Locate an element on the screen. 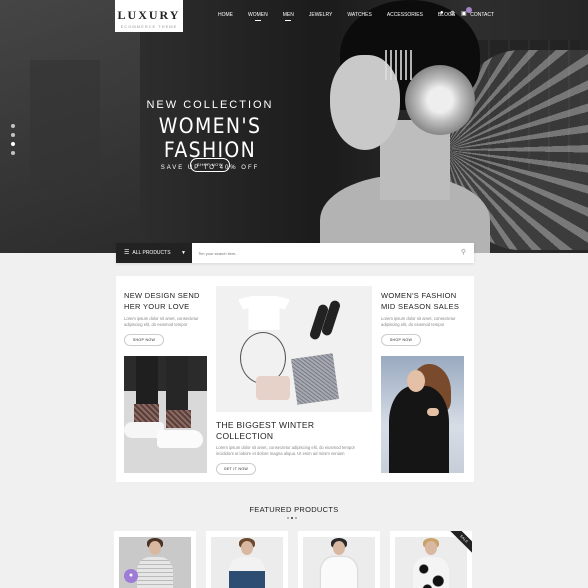 The height and width of the screenshot is (588, 588). promo-winter-collection-image is located at coordinates (294, 349).